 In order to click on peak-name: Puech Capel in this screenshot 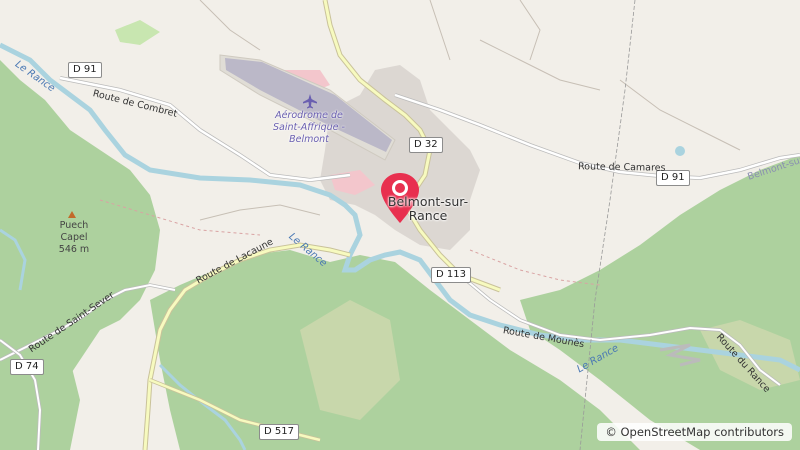, I will do `click(74, 231)`.